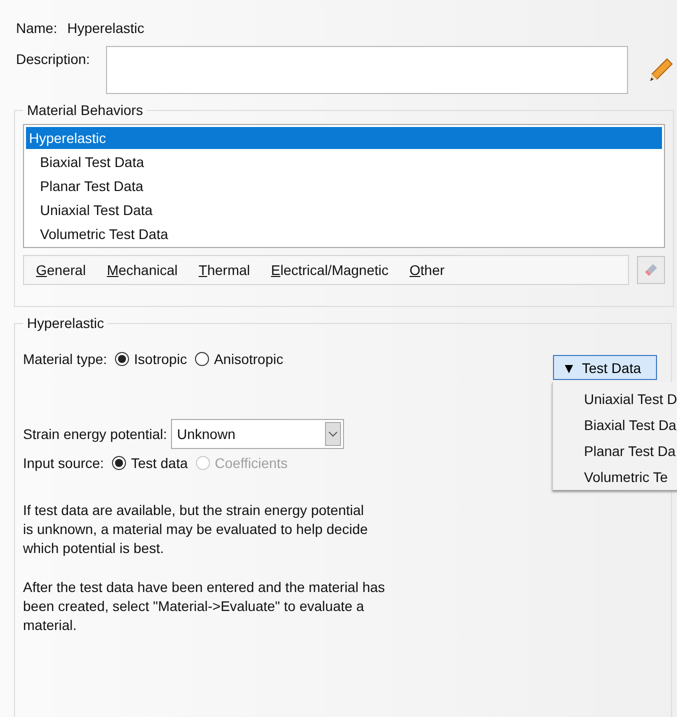 This screenshot has height=717, width=677. Describe the element at coordinates (344, 210) in the screenshot. I see `list-item: Uniaxial Test Data` at that location.